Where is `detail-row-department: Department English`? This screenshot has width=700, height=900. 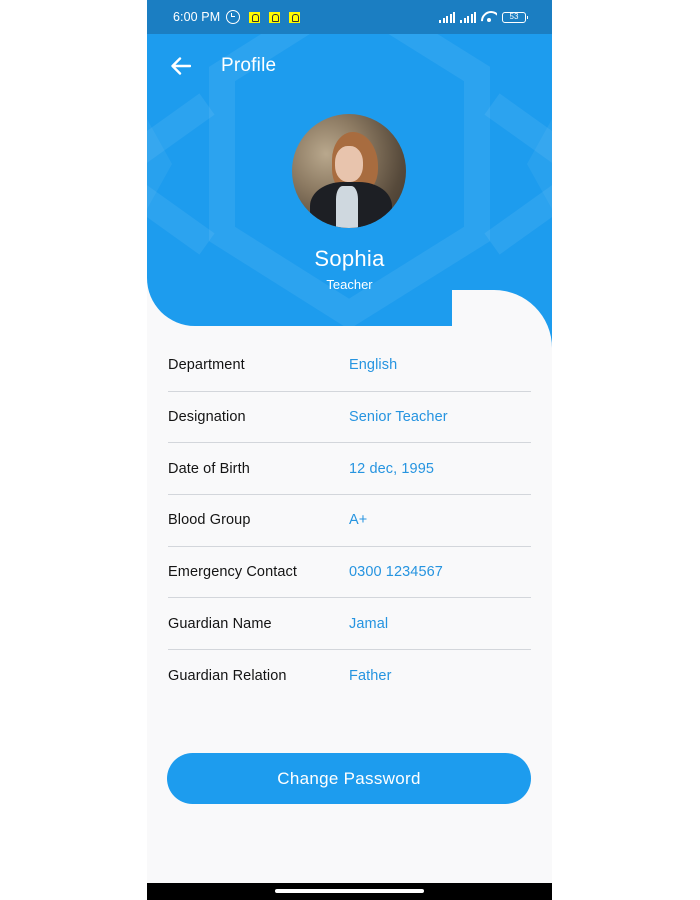
detail-row-department: Department English is located at coordinates (349, 366).